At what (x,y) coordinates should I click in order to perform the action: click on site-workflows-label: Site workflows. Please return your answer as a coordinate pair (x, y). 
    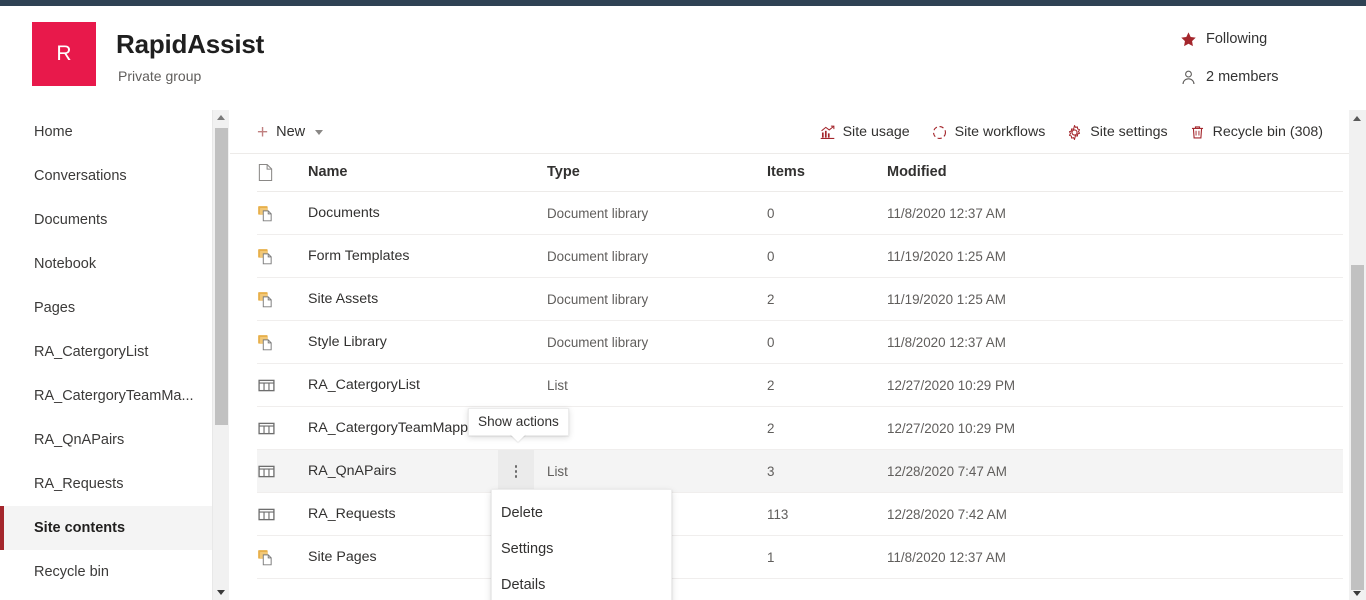
    Looking at the image, I should click on (1000, 132).